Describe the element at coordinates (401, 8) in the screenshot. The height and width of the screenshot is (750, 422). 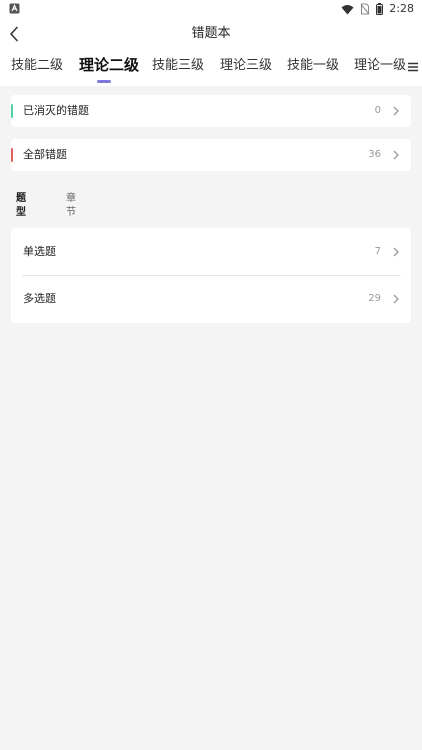
I see `status-time: 2:28` at that location.